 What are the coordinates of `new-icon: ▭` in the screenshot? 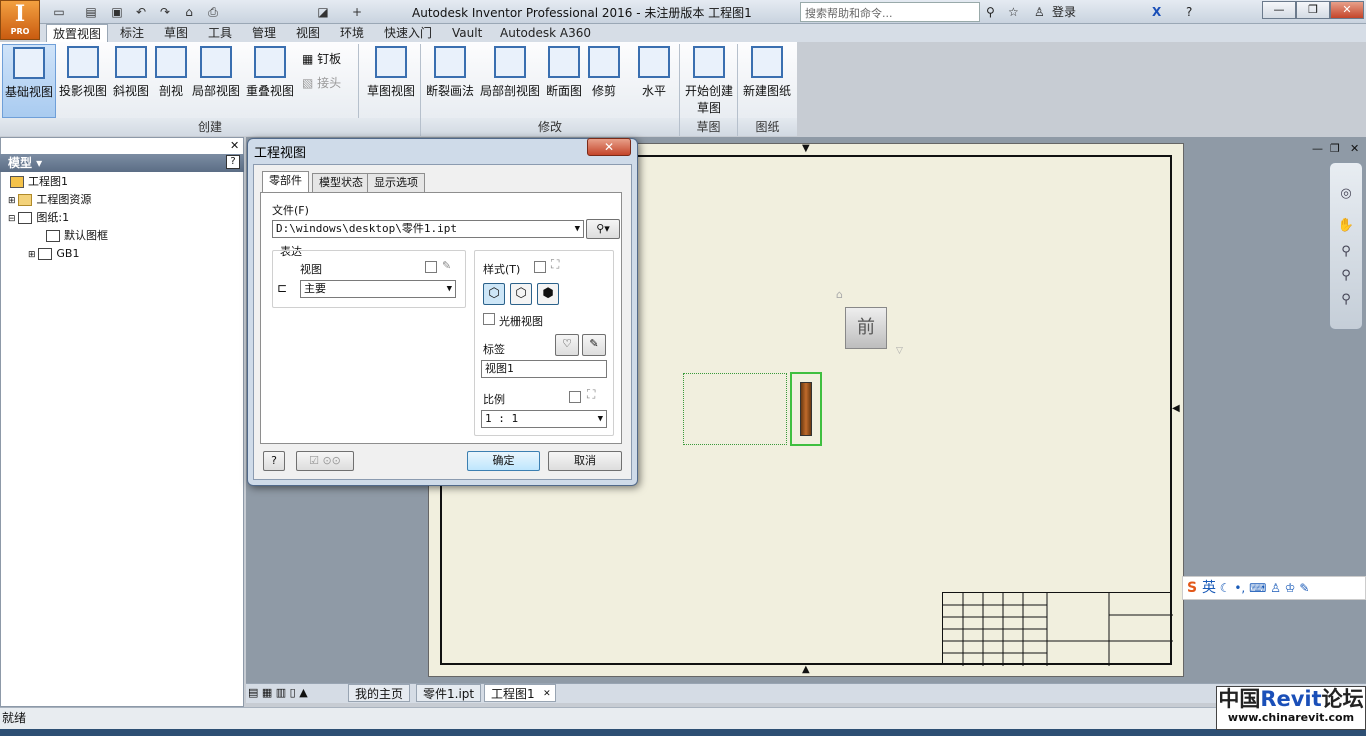 It's located at (59, 12).